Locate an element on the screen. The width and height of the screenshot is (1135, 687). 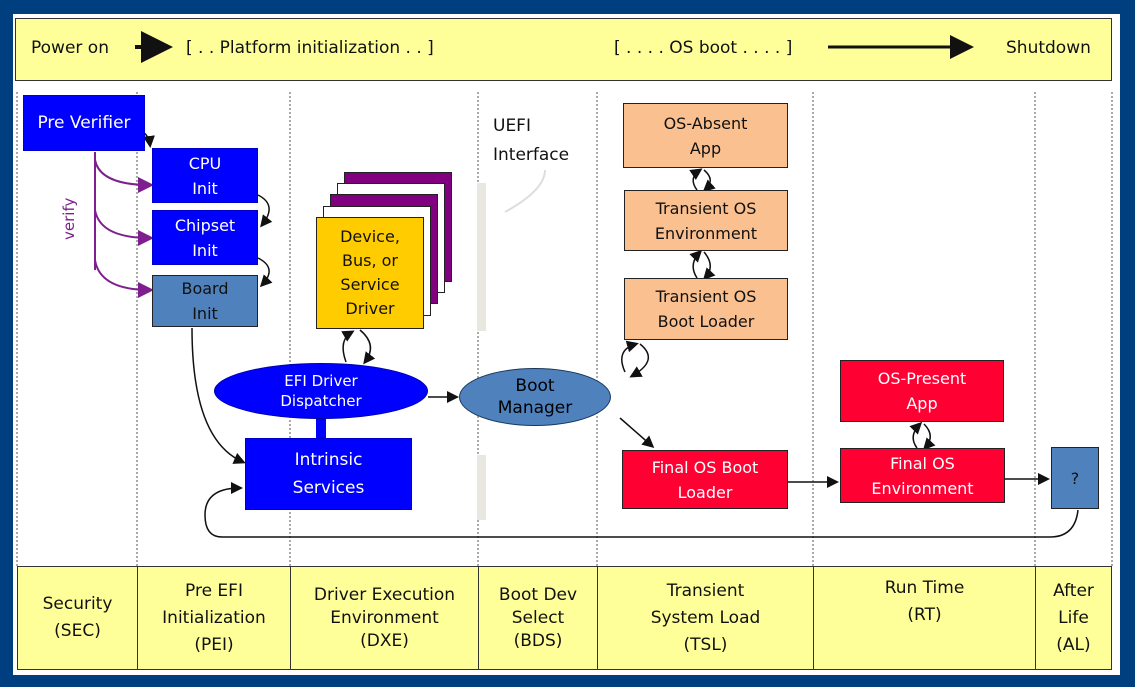
os-present-app-box: OS-Present App is located at coordinates (922, 391).